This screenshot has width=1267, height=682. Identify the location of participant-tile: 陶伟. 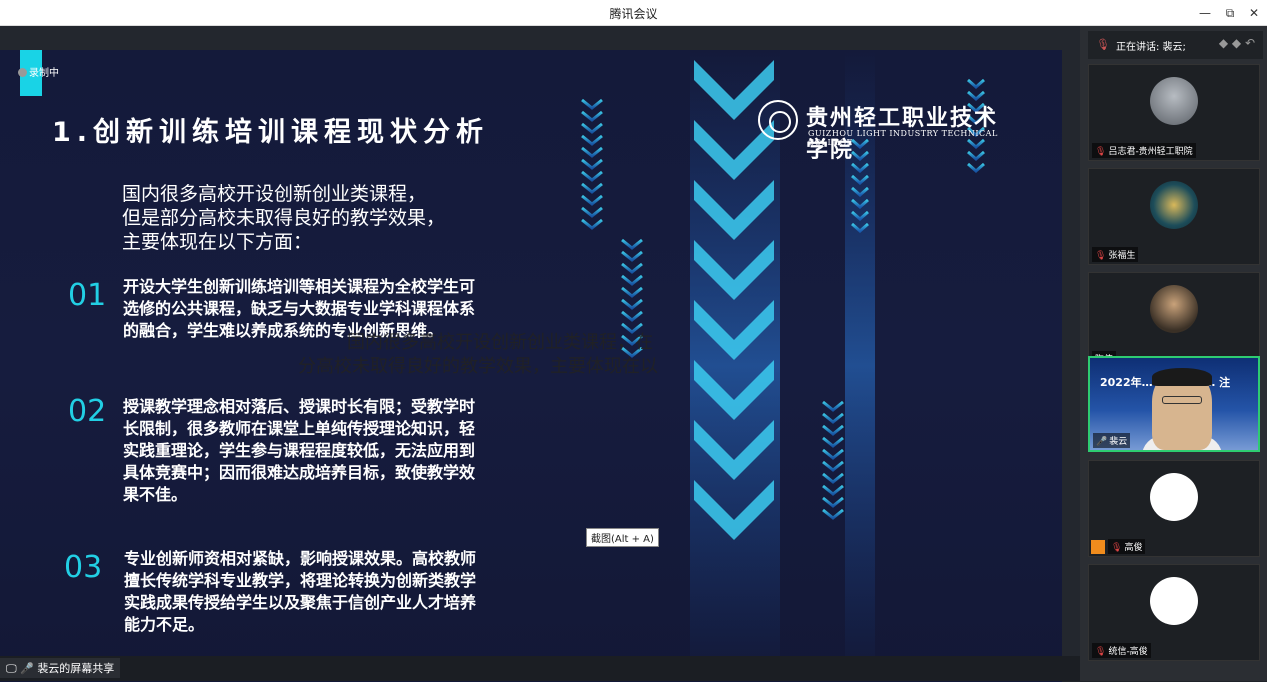
(1174, 320).